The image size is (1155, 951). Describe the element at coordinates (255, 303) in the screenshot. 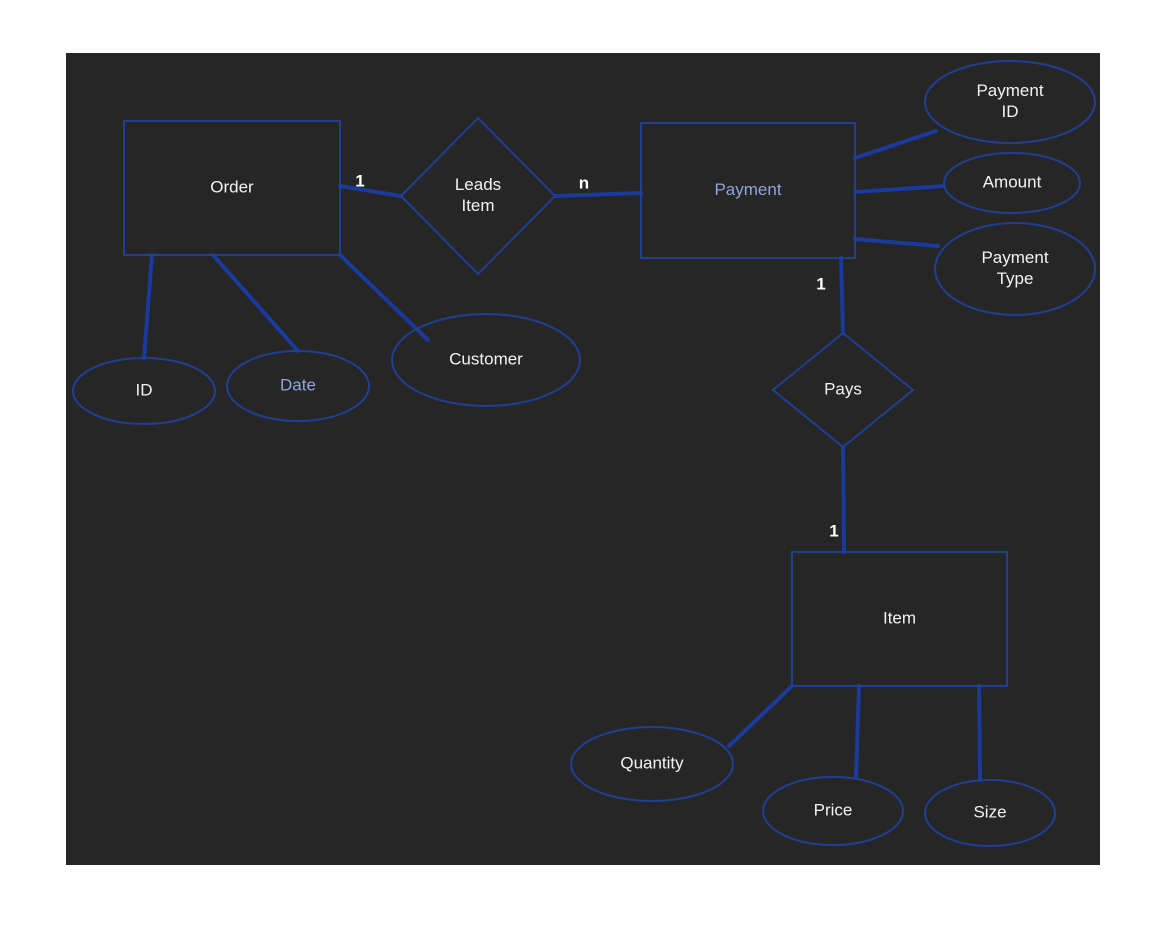

I see `connector-order-to-date` at that location.